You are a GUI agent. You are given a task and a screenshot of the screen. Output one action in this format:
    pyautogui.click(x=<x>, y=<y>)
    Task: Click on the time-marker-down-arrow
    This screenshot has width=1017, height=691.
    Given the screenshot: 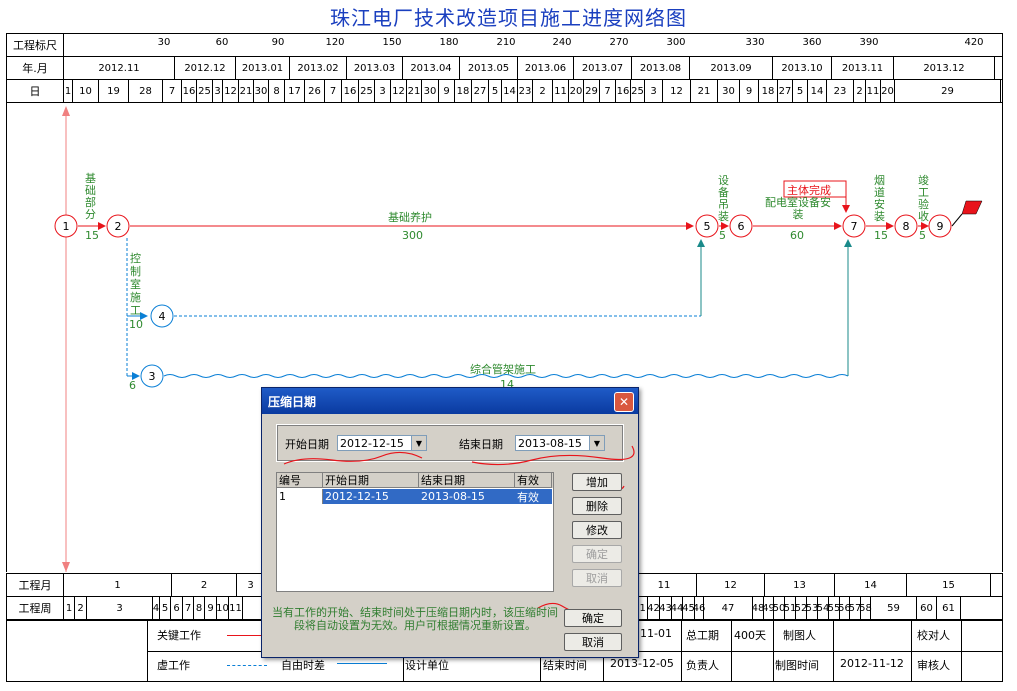 What is the action you would take?
    pyautogui.click(x=66, y=567)
    